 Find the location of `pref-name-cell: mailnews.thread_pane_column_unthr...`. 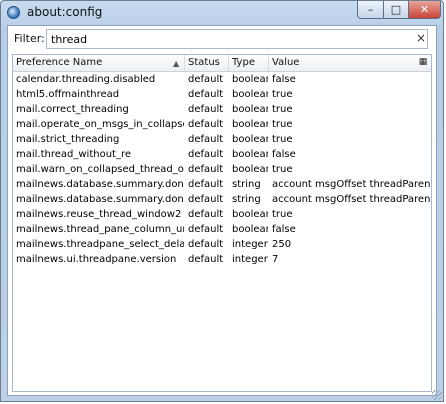

pref-name-cell: mailnews.thread_pane_column_unthr... is located at coordinates (100, 229).